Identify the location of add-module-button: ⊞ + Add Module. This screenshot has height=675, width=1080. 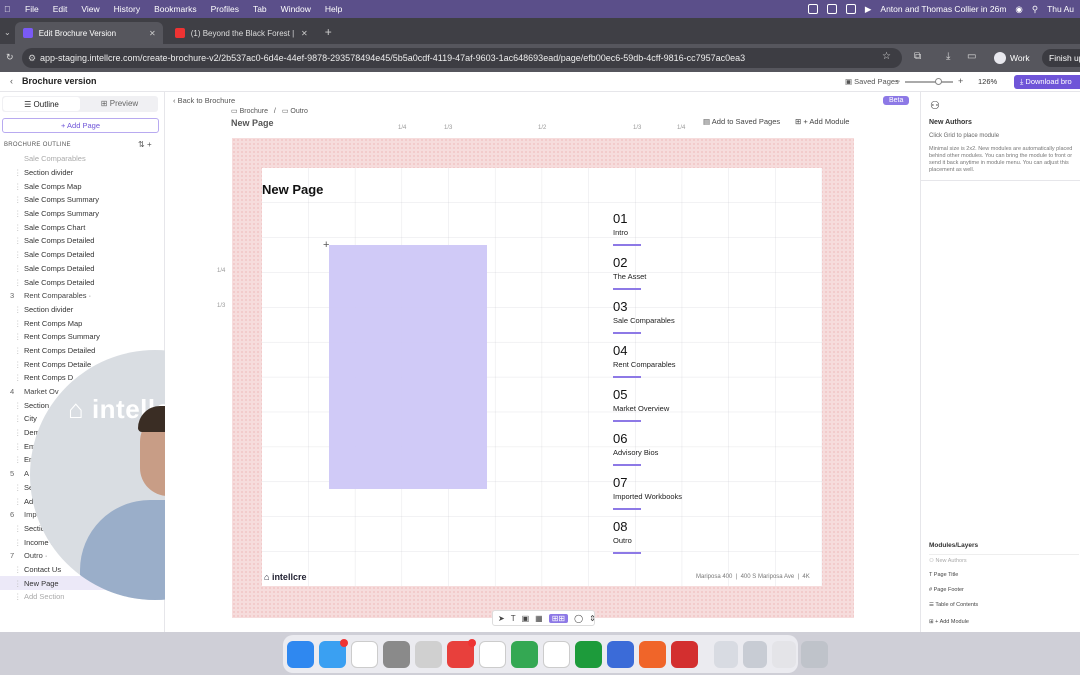
(822, 121).